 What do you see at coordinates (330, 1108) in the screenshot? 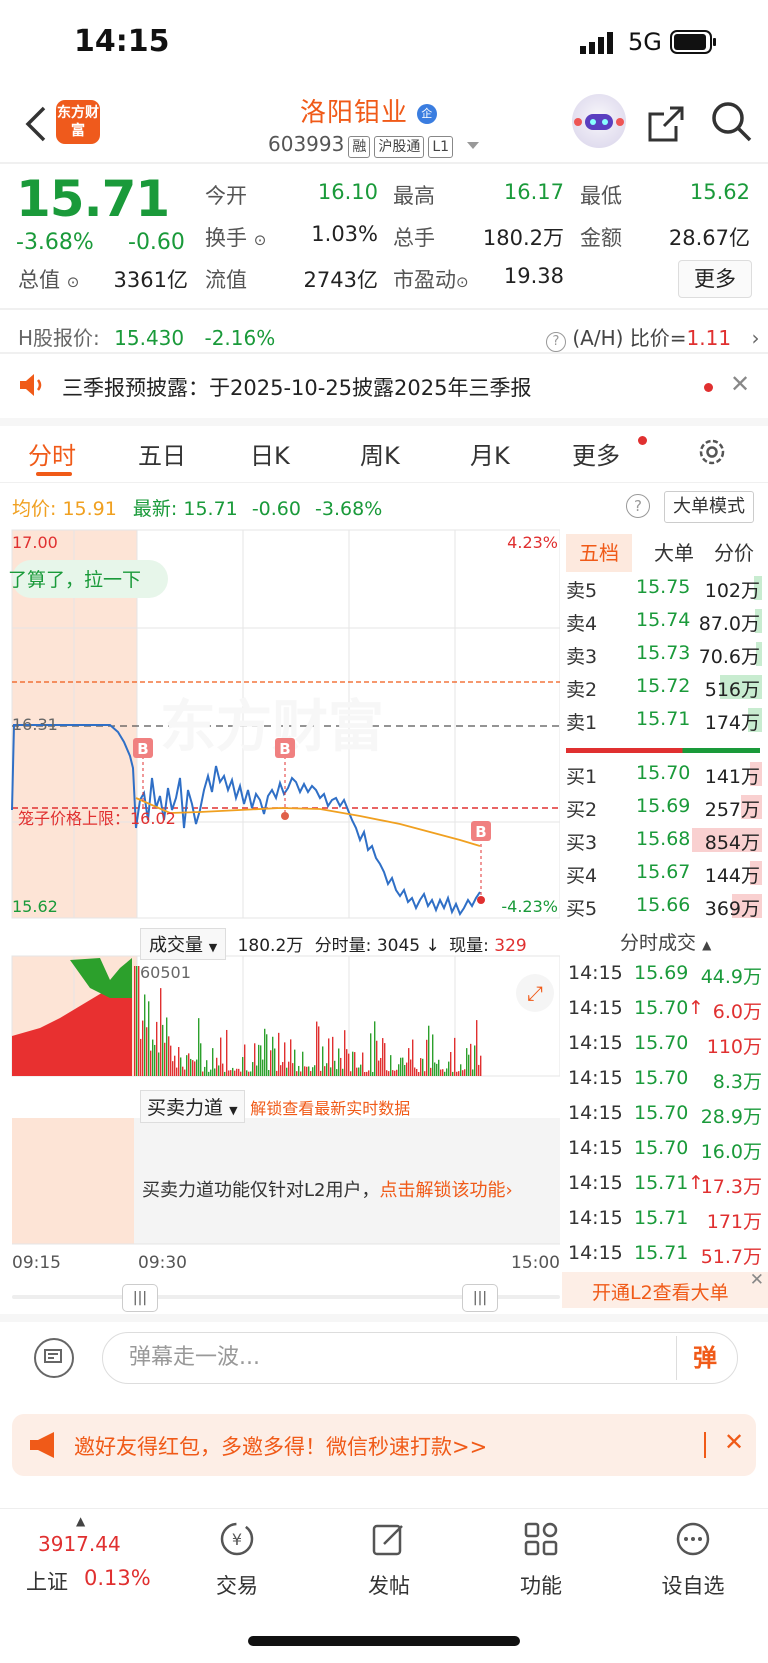
I see `force-unlock-link: 解锁查看最新实时数据` at bounding box center [330, 1108].